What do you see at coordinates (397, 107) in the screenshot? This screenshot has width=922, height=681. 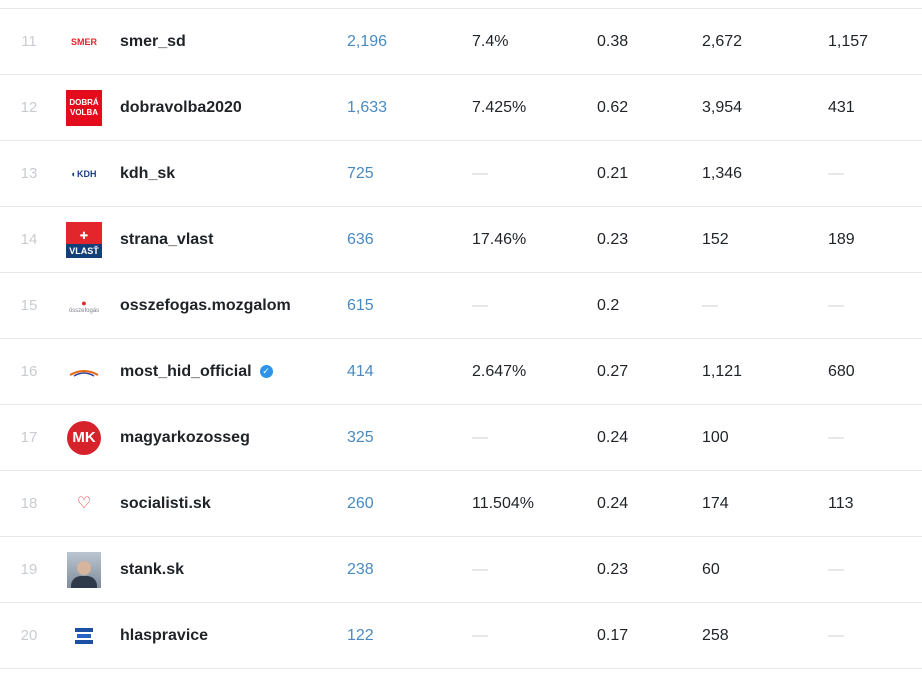 I see `followers-link: 1,633` at bounding box center [397, 107].